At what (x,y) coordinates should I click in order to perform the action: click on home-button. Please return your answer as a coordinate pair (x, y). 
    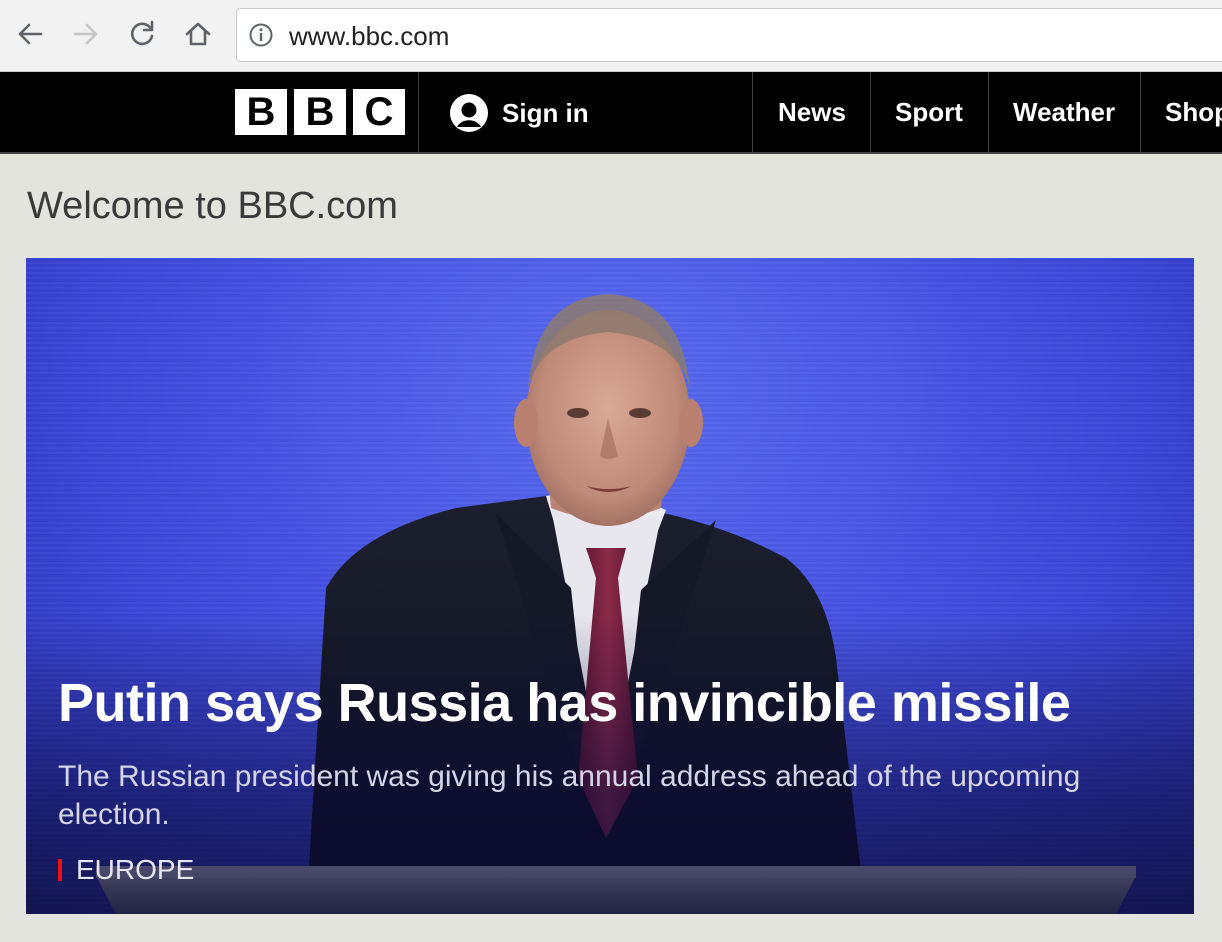
    Looking at the image, I should click on (198, 34).